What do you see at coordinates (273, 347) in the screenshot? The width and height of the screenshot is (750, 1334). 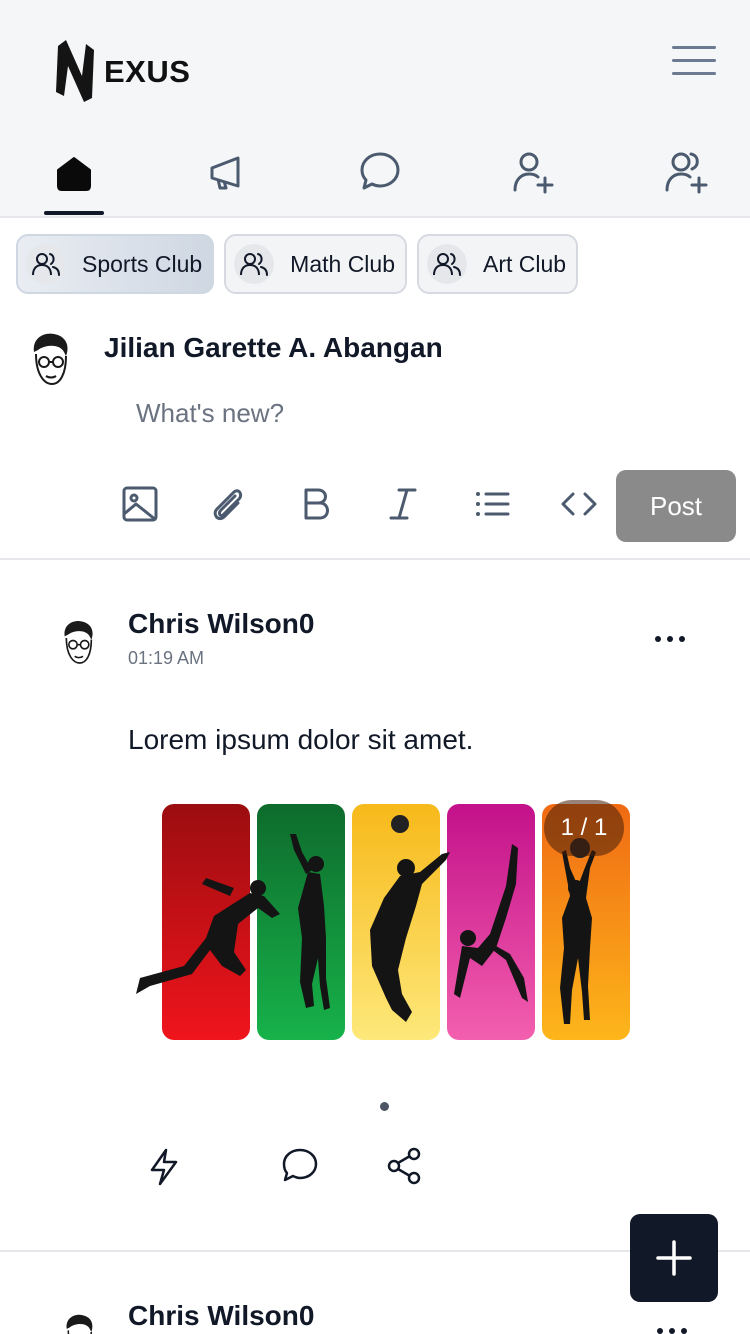 I see `composer-user-name: Jilian Garette A. Abangan` at bounding box center [273, 347].